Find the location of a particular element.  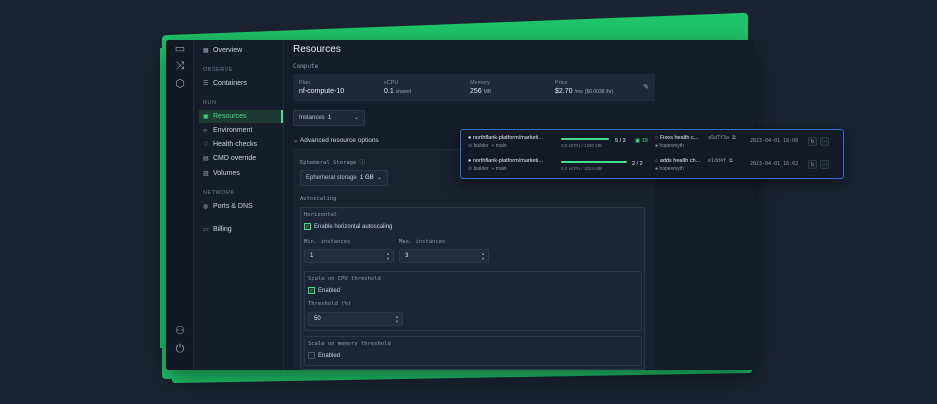

instance-count: 2 / 2 is located at coordinates (637, 164).